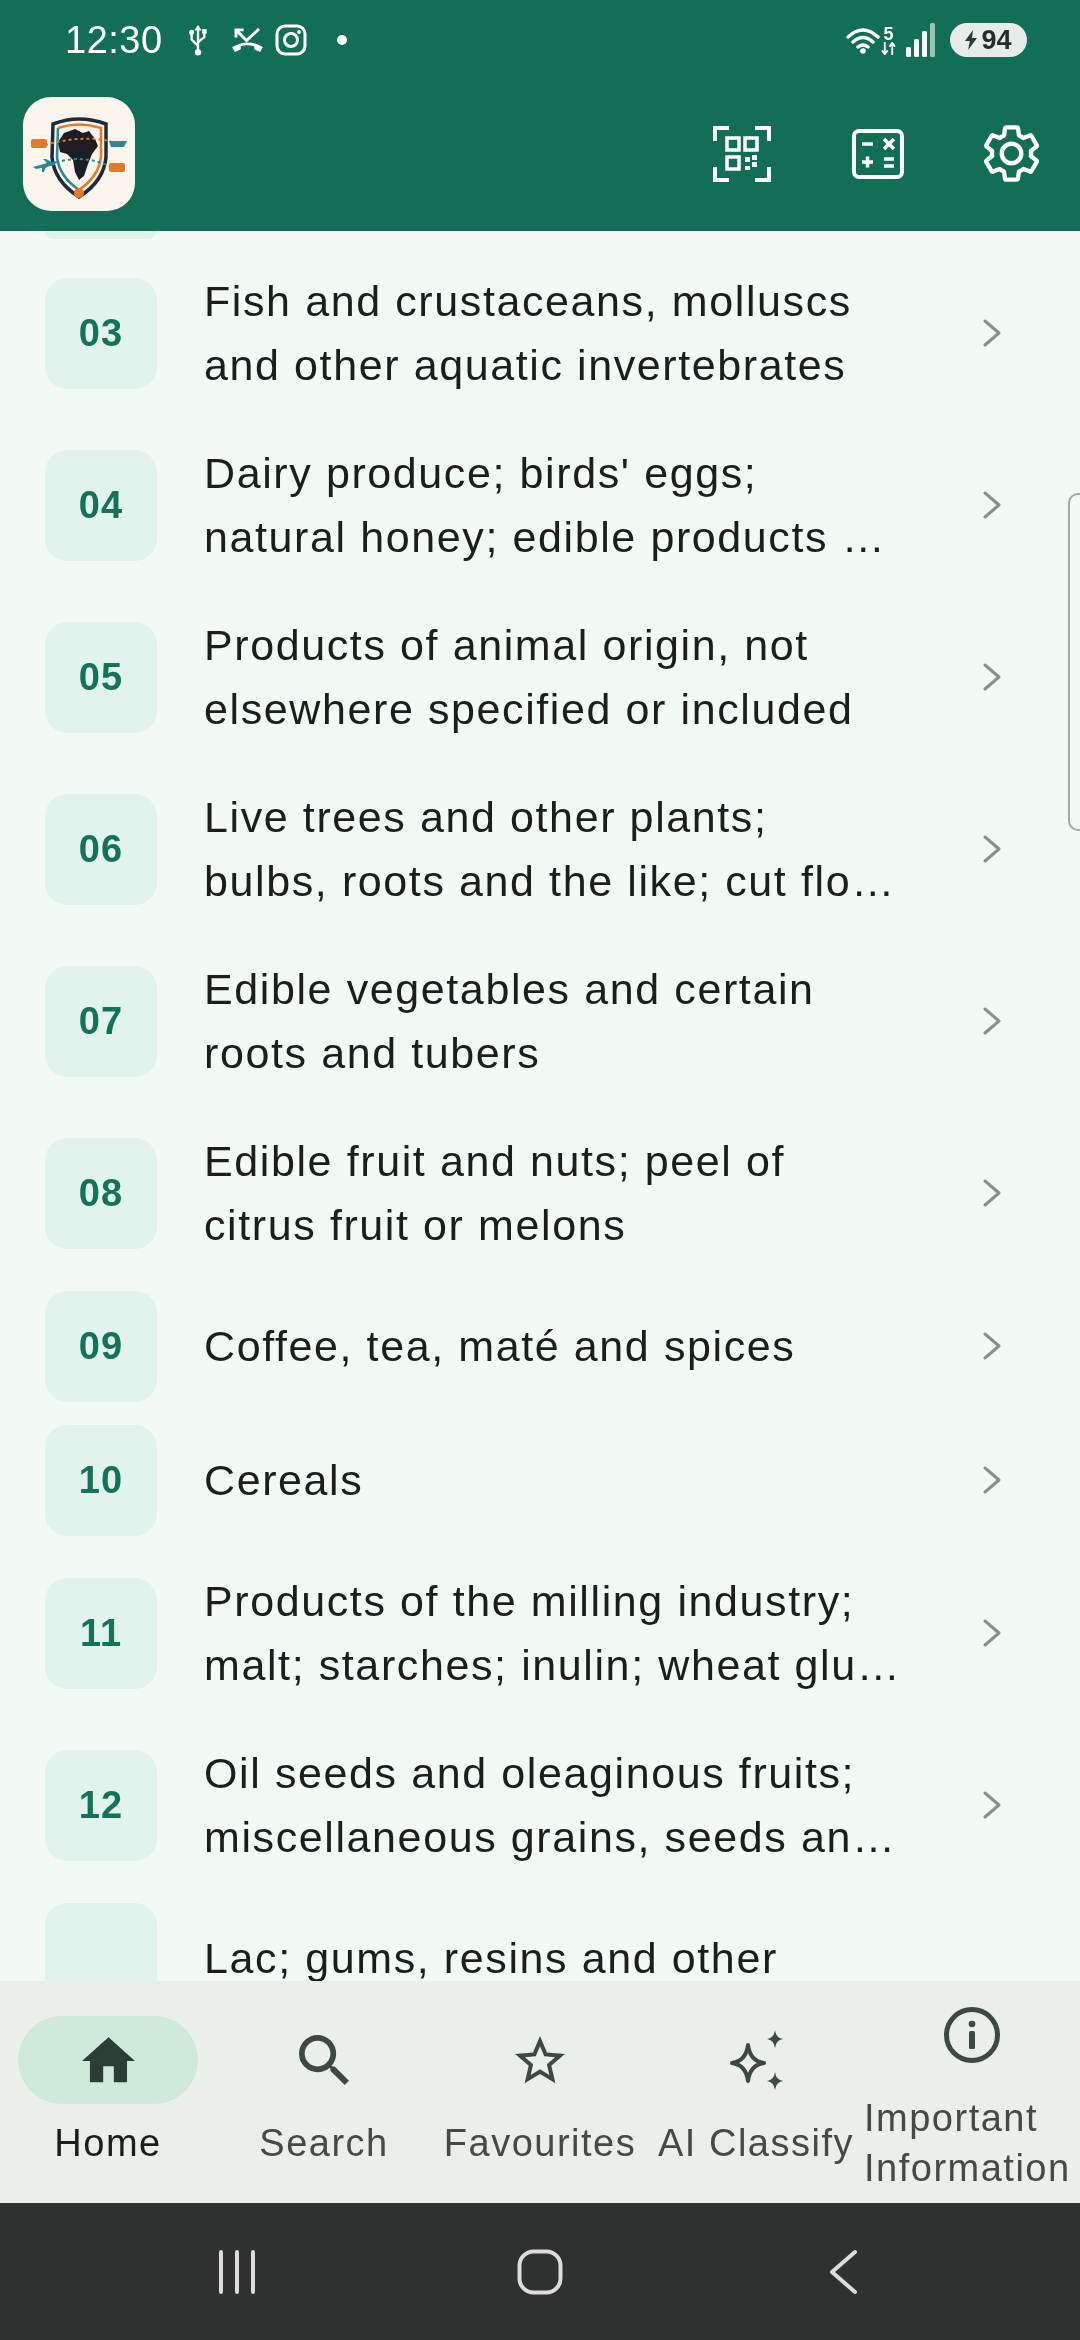 The height and width of the screenshot is (2340, 1080). What do you see at coordinates (114, 40) in the screenshot?
I see `status-time: 12:30` at bounding box center [114, 40].